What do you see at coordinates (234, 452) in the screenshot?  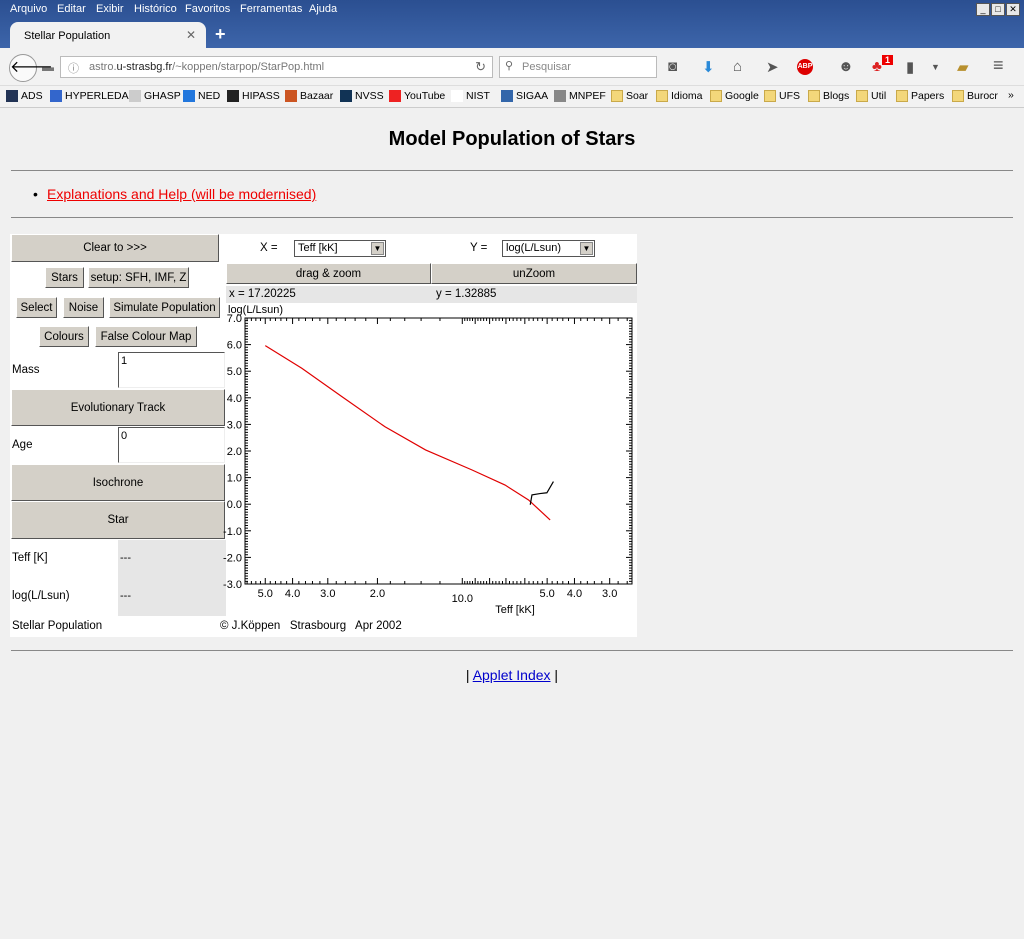 I see `y-tick-label: 2.0` at bounding box center [234, 452].